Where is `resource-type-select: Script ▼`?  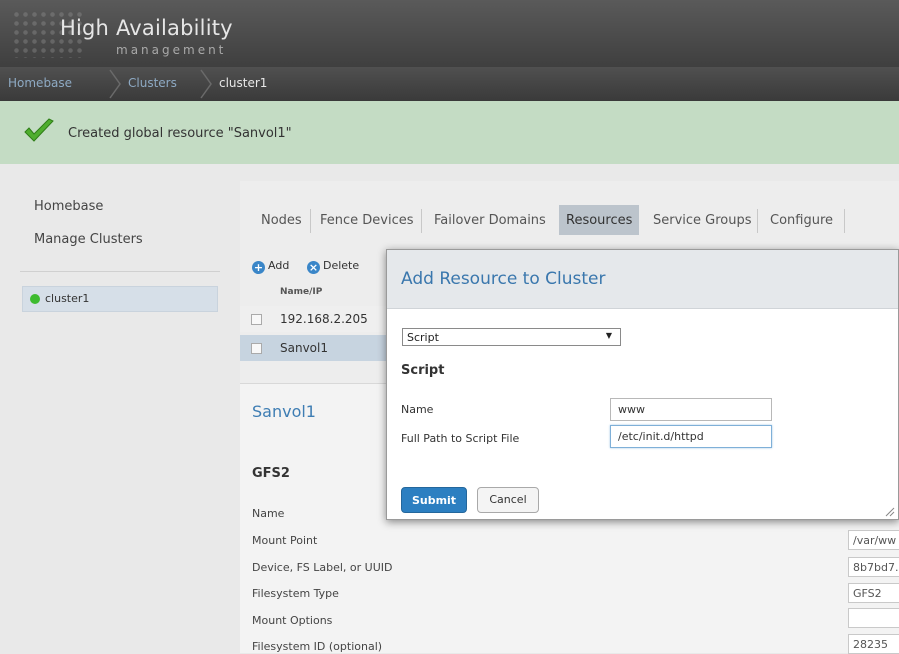
resource-type-select: Script ▼ is located at coordinates (511, 337).